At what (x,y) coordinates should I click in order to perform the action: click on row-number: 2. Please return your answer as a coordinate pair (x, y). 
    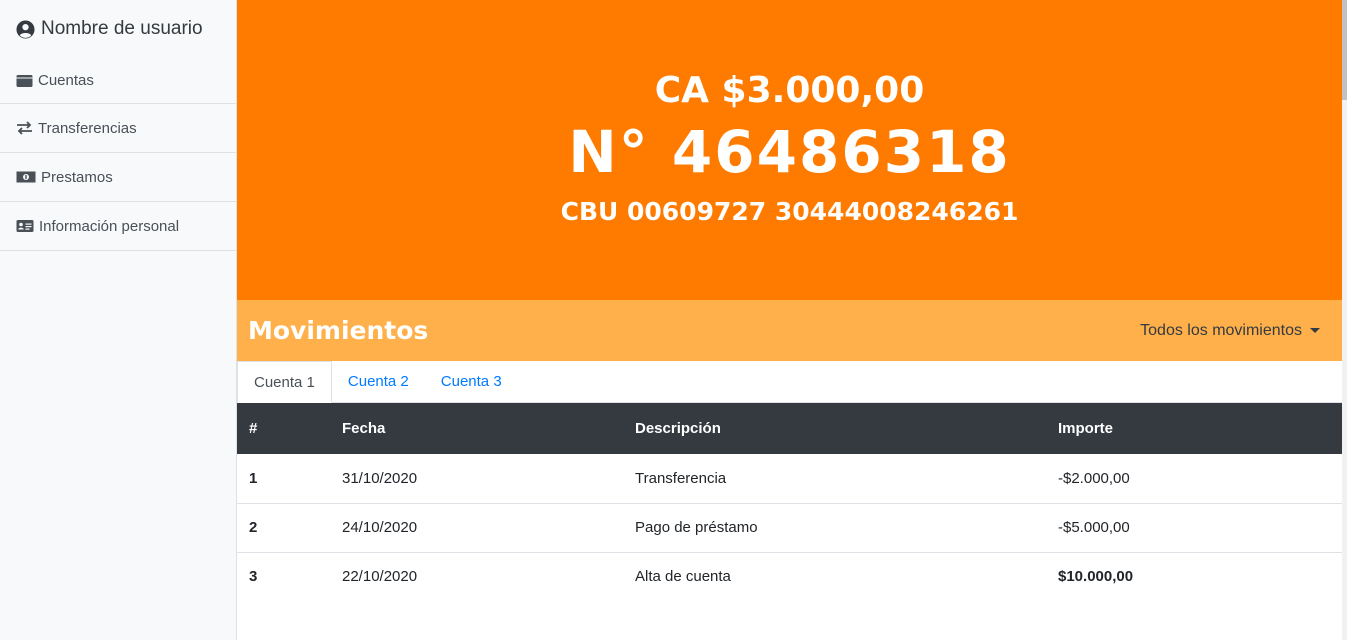
    Looking at the image, I should click on (253, 527).